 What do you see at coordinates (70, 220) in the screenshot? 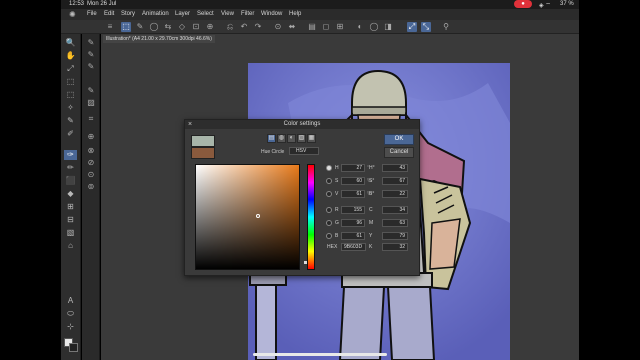
I see `fill-icon: ⊟` at bounding box center [70, 220].